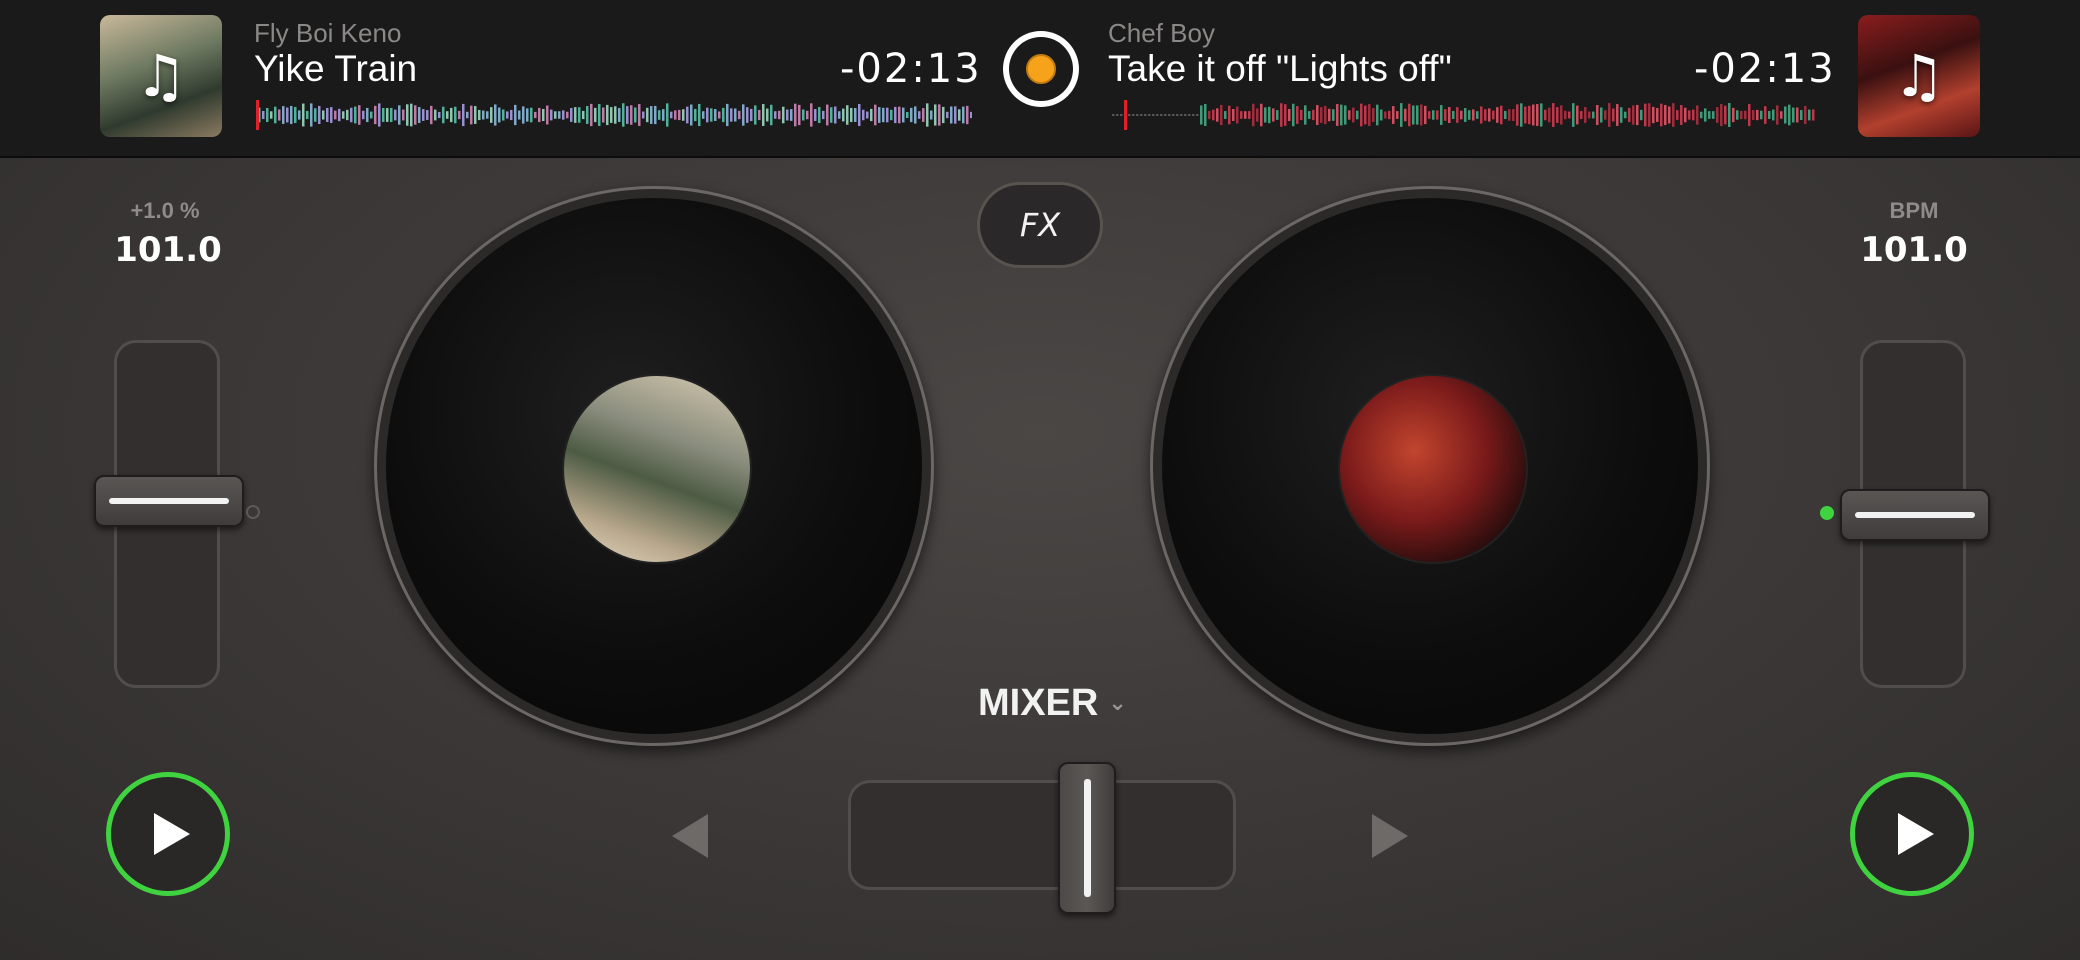 The width and height of the screenshot is (2080, 960). I want to click on music-note-icon: ♫, so click(1919, 76).